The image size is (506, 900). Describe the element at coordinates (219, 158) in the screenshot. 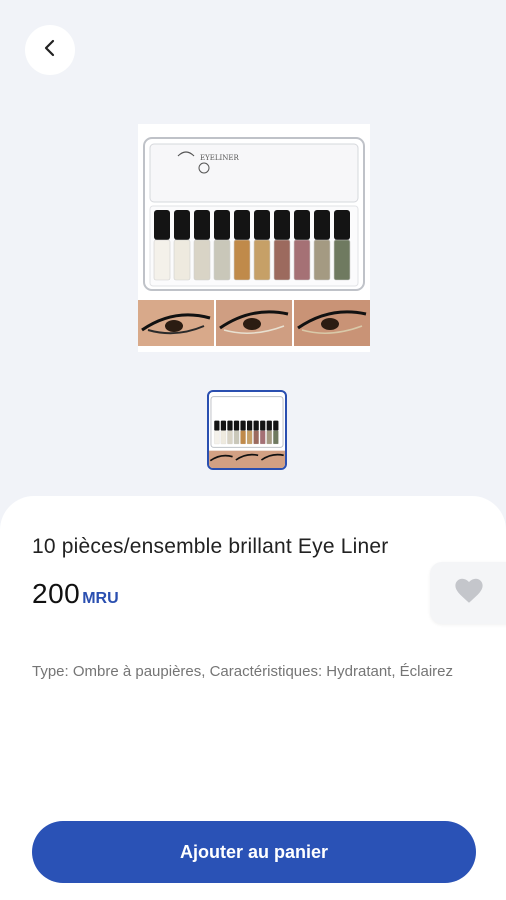

I see `packaging-text: EYELINER` at that location.